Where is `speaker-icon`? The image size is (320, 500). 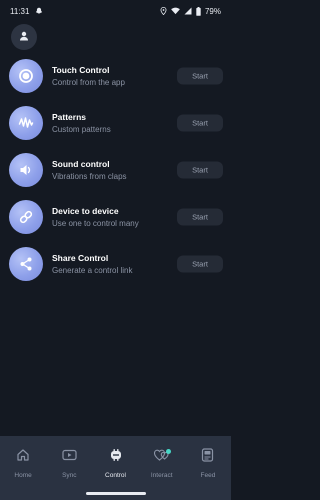 speaker-icon is located at coordinates (26, 169).